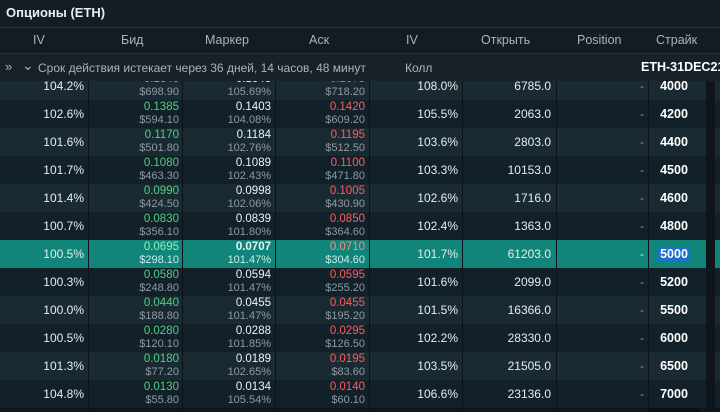 The height and width of the screenshot is (412, 720). What do you see at coordinates (345, 92) in the screenshot?
I see `ask-usd: $718.20` at bounding box center [345, 92].